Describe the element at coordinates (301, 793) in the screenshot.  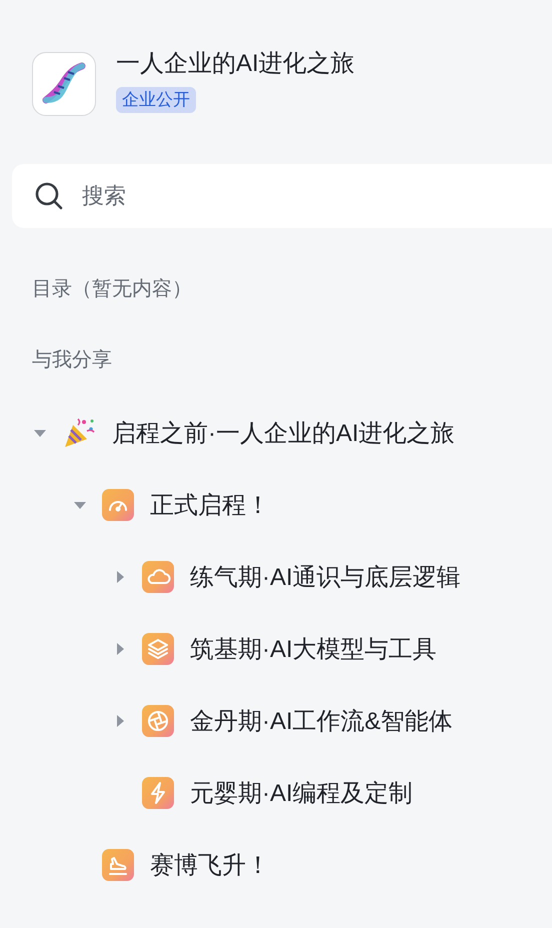
I see `tree-item: 元婴期·AI编程及定制` at that location.